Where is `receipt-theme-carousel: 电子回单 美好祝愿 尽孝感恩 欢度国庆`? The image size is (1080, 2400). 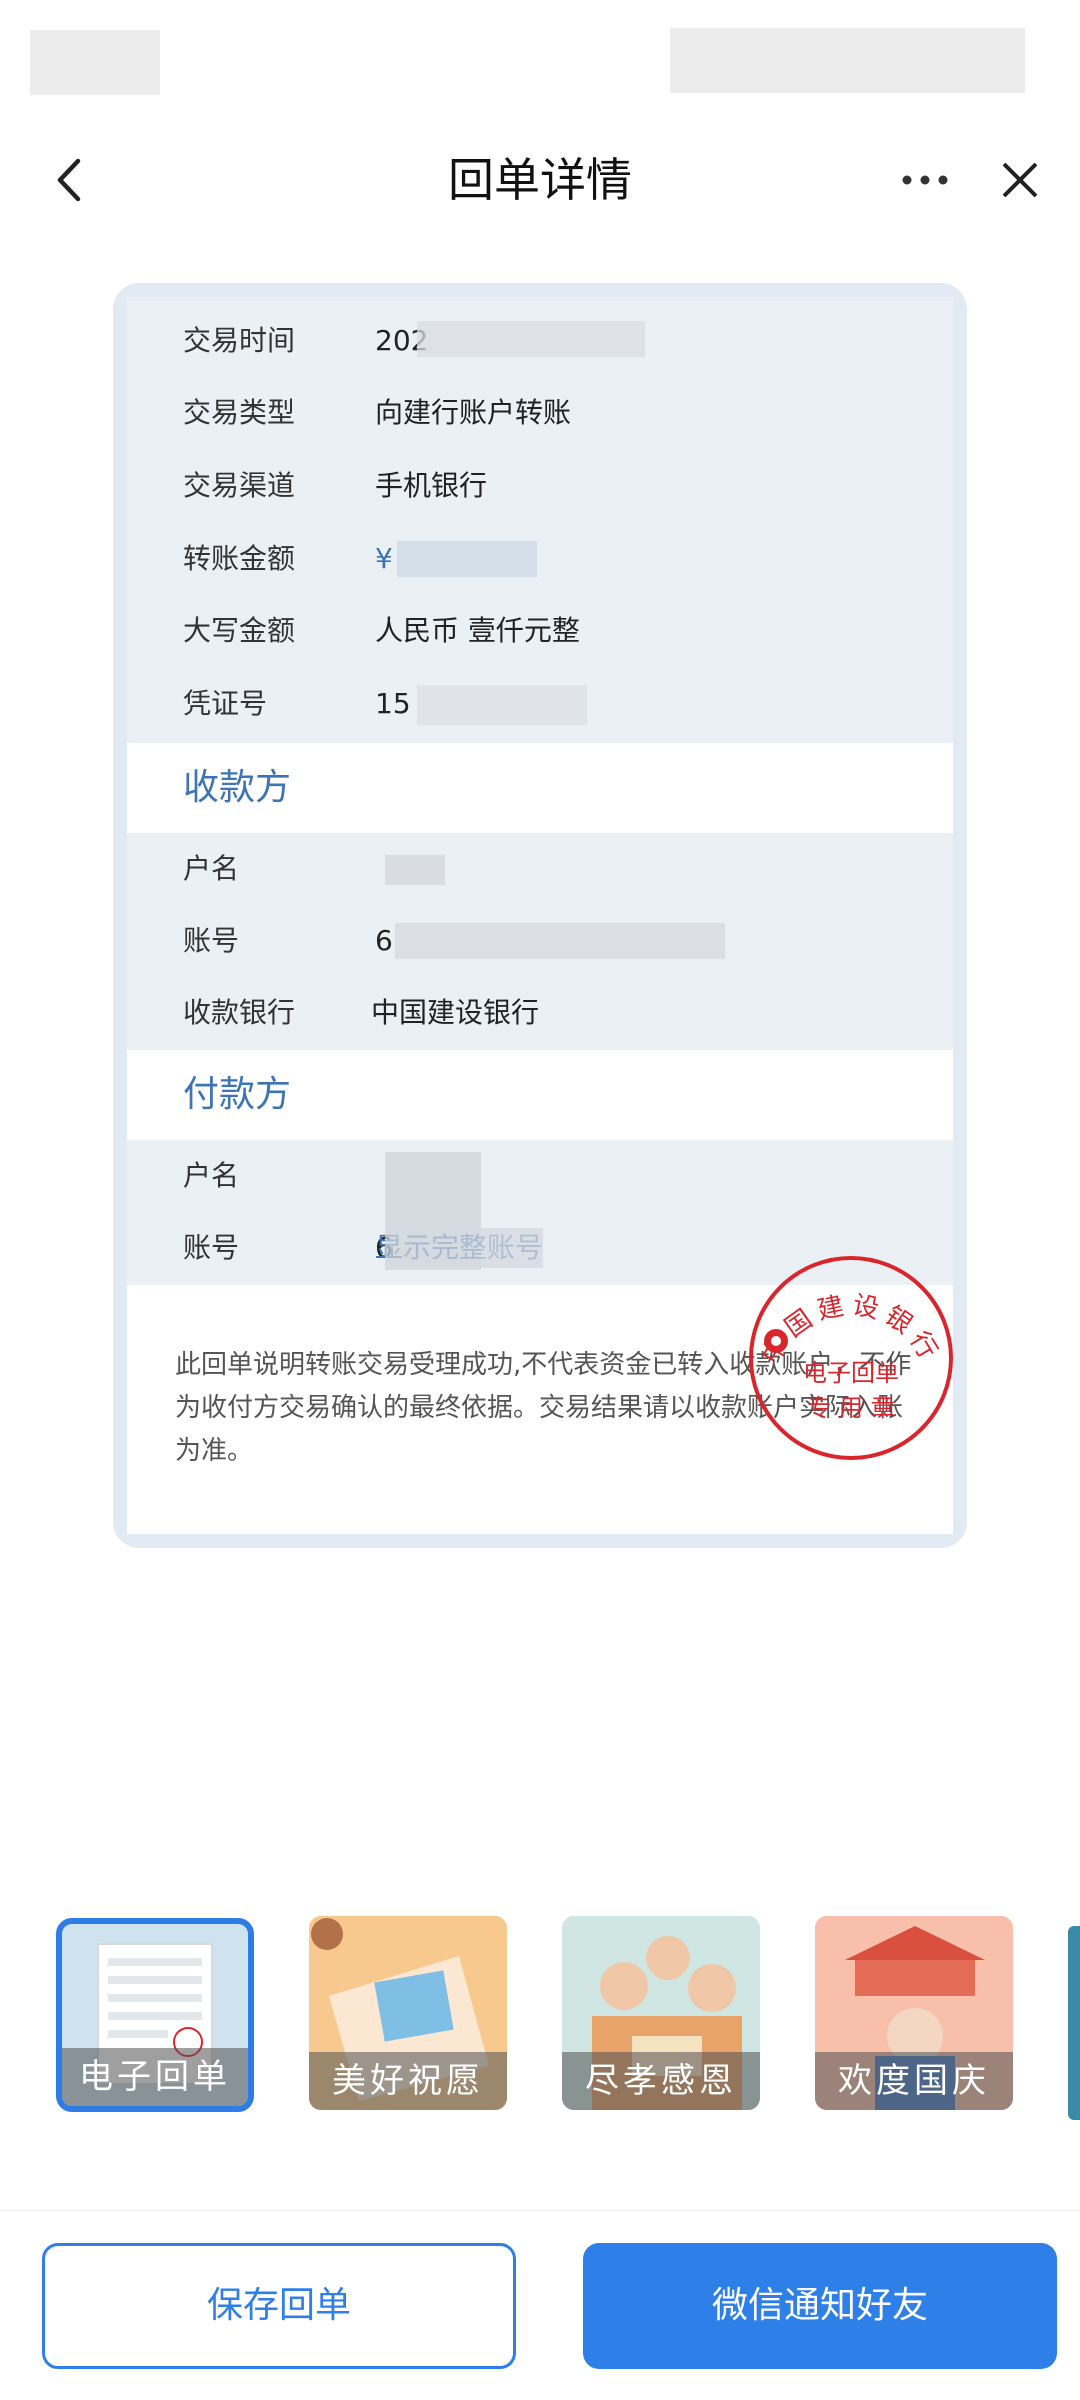
receipt-theme-carousel: 电子回单 美好祝愿 尽孝感恩 欢度国庆 is located at coordinates (540, 2033).